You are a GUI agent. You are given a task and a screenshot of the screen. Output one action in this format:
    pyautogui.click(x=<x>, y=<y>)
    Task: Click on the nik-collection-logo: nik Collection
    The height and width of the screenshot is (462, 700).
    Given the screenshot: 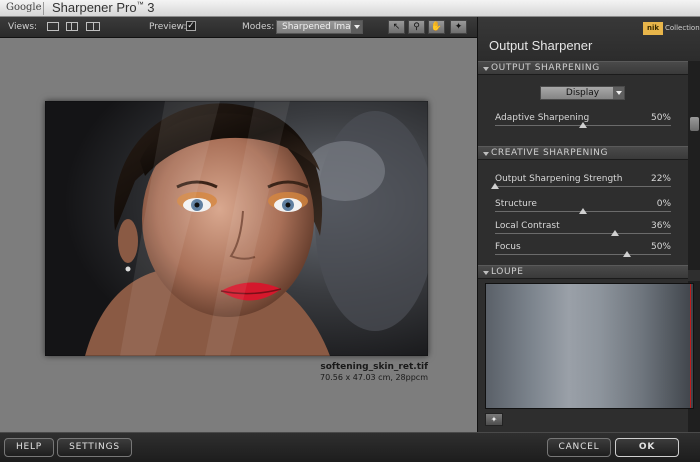 What is the action you would take?
    pyautogui.click(x=671, y=28)
    